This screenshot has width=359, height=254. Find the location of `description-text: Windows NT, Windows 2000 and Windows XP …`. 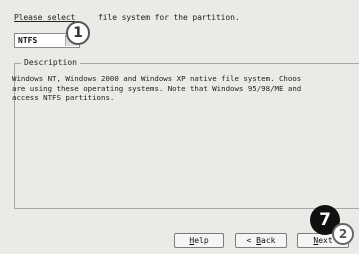

description-text: Windows NT, Windows 2000 and Windows XP … is located at coordinates (185, 88).